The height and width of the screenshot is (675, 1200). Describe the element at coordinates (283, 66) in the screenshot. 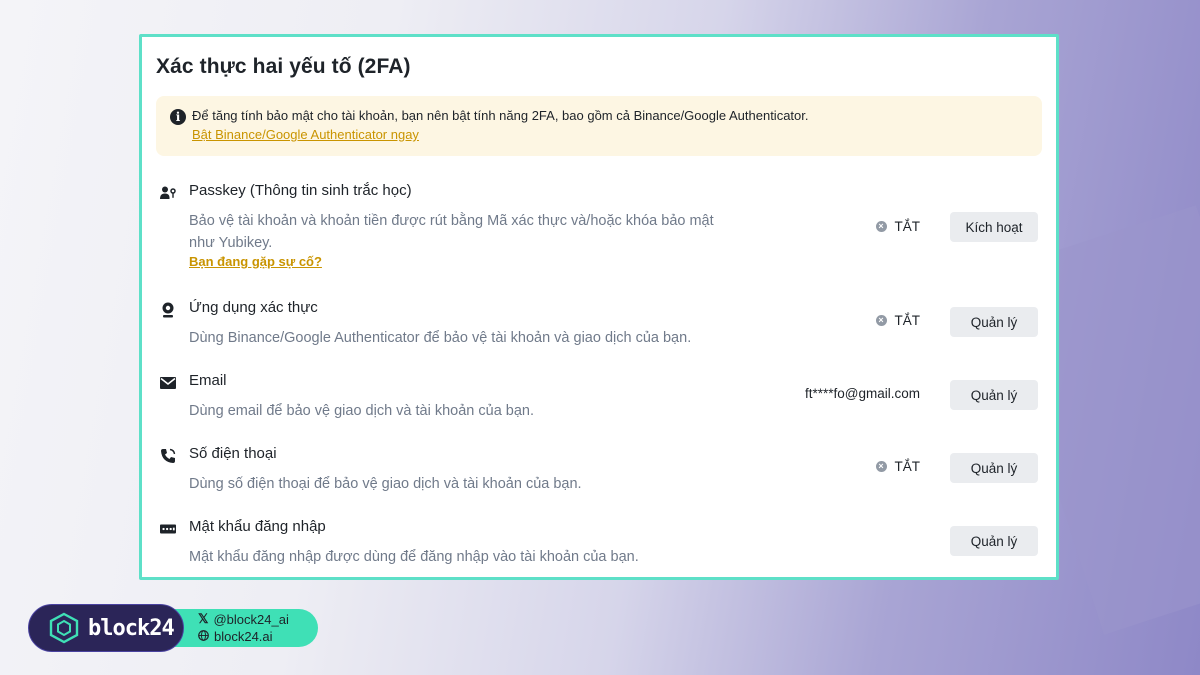

I see `page-title: Xác thực hai yếu tố (2FA)` at that location.